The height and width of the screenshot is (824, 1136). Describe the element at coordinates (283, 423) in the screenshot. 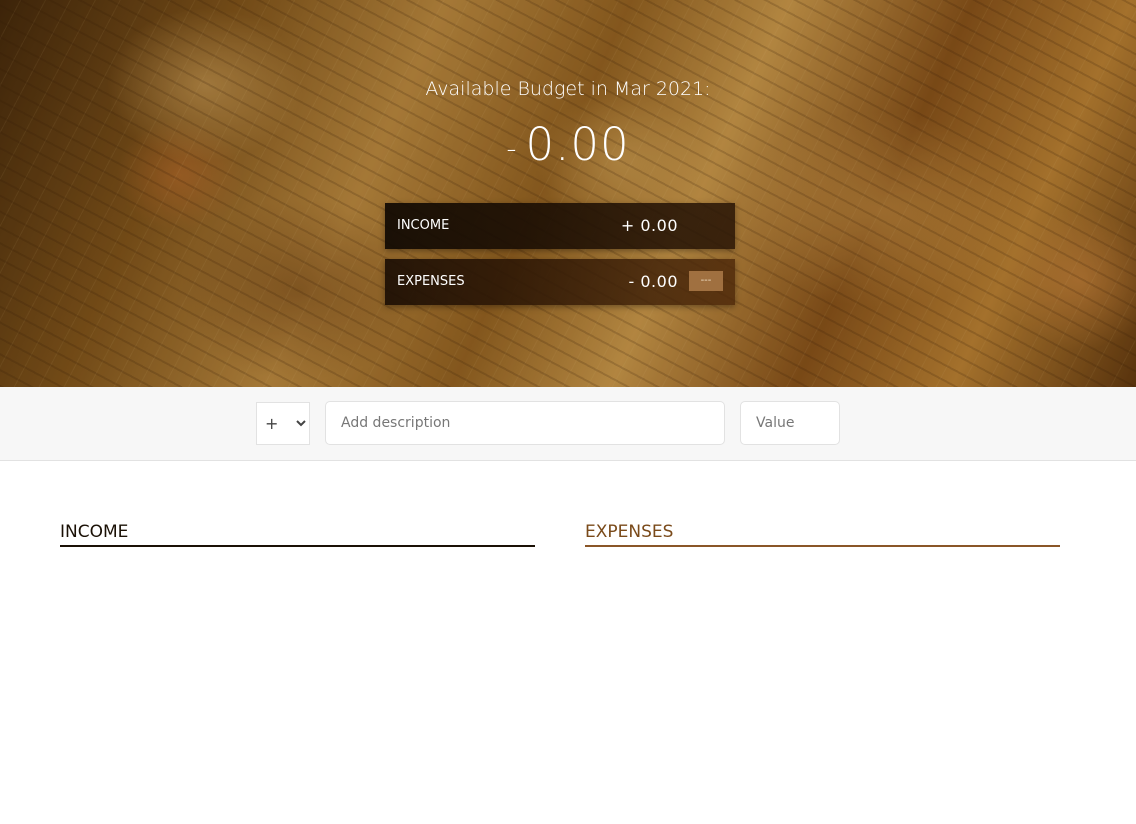

I see `type-select: +` at that location.